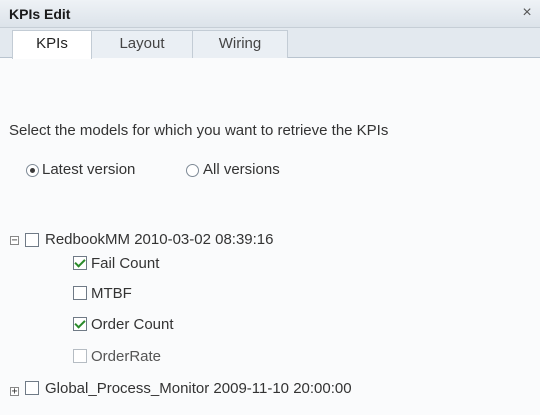 Image resolution: width=540 pixels, height=415 pixels. Describe the element at coordinates (80, 324) in the screenshot. I see `order-count-checkbox` at that location.